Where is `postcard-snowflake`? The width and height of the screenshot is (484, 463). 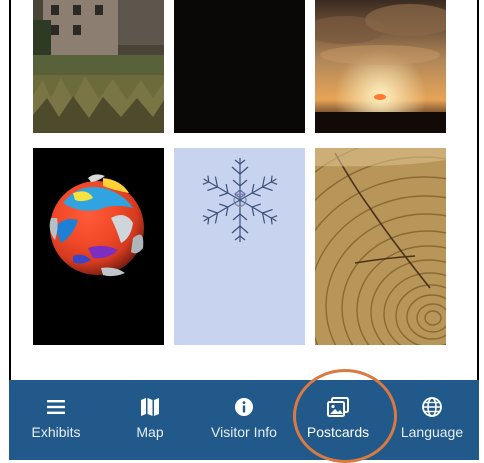
postcard-snowflake is located at coordinates (239, 246).